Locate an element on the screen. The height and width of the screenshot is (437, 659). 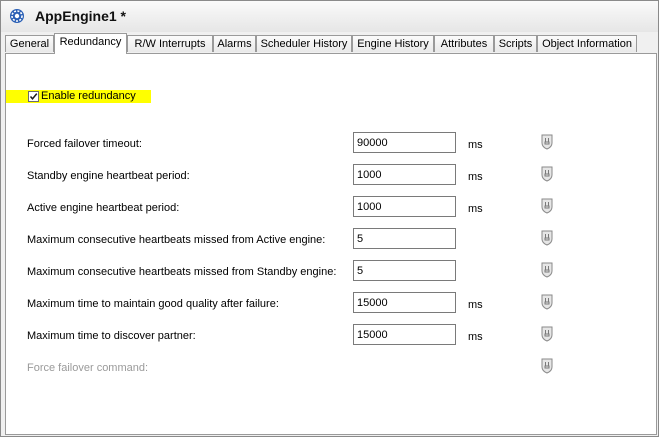
tab-alarms: Alarms is located at coordinates (234, 43).